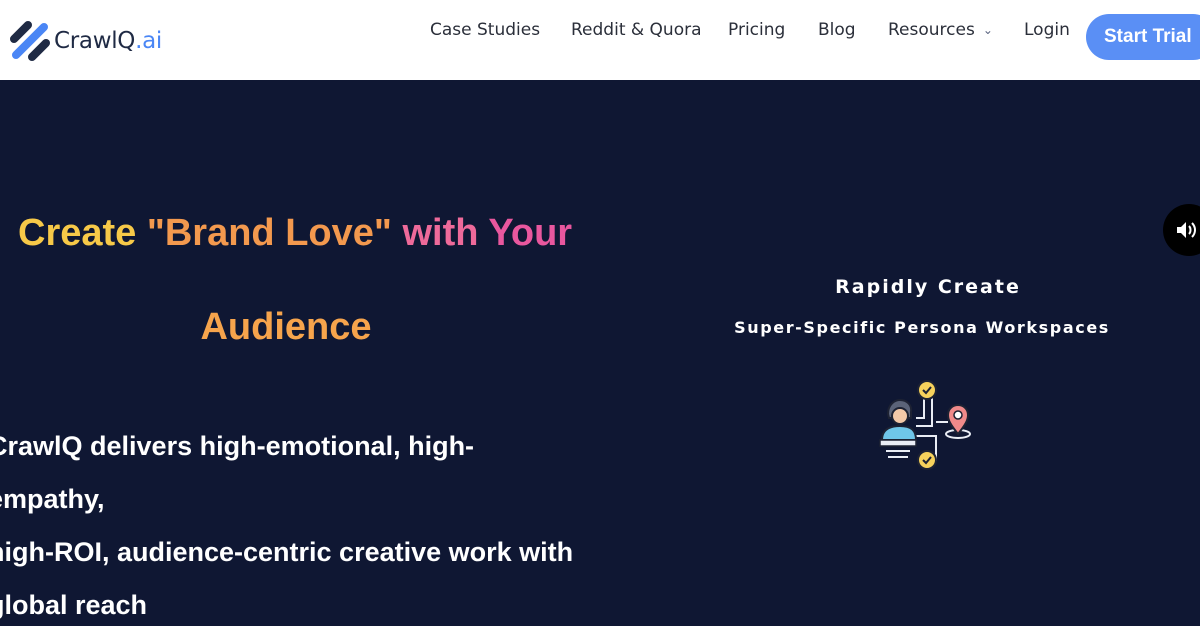 The width and height of the screenshot is (1200, 626). I want to click on nav-resources: Resources ⌄, so click(940, 30).